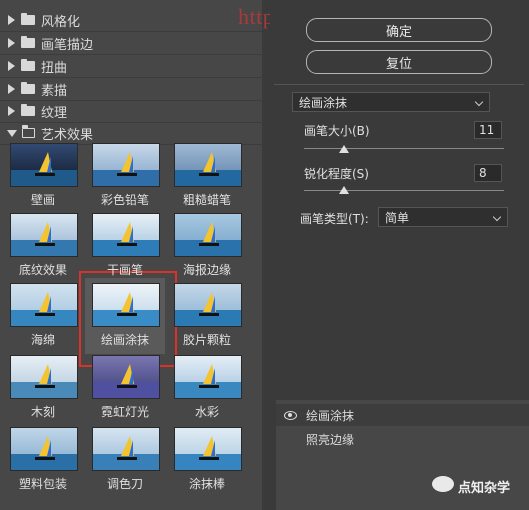  Describe the element at coordinates (67, 135) in the screenshot. I see `category-label: 艺术效果` at that location.